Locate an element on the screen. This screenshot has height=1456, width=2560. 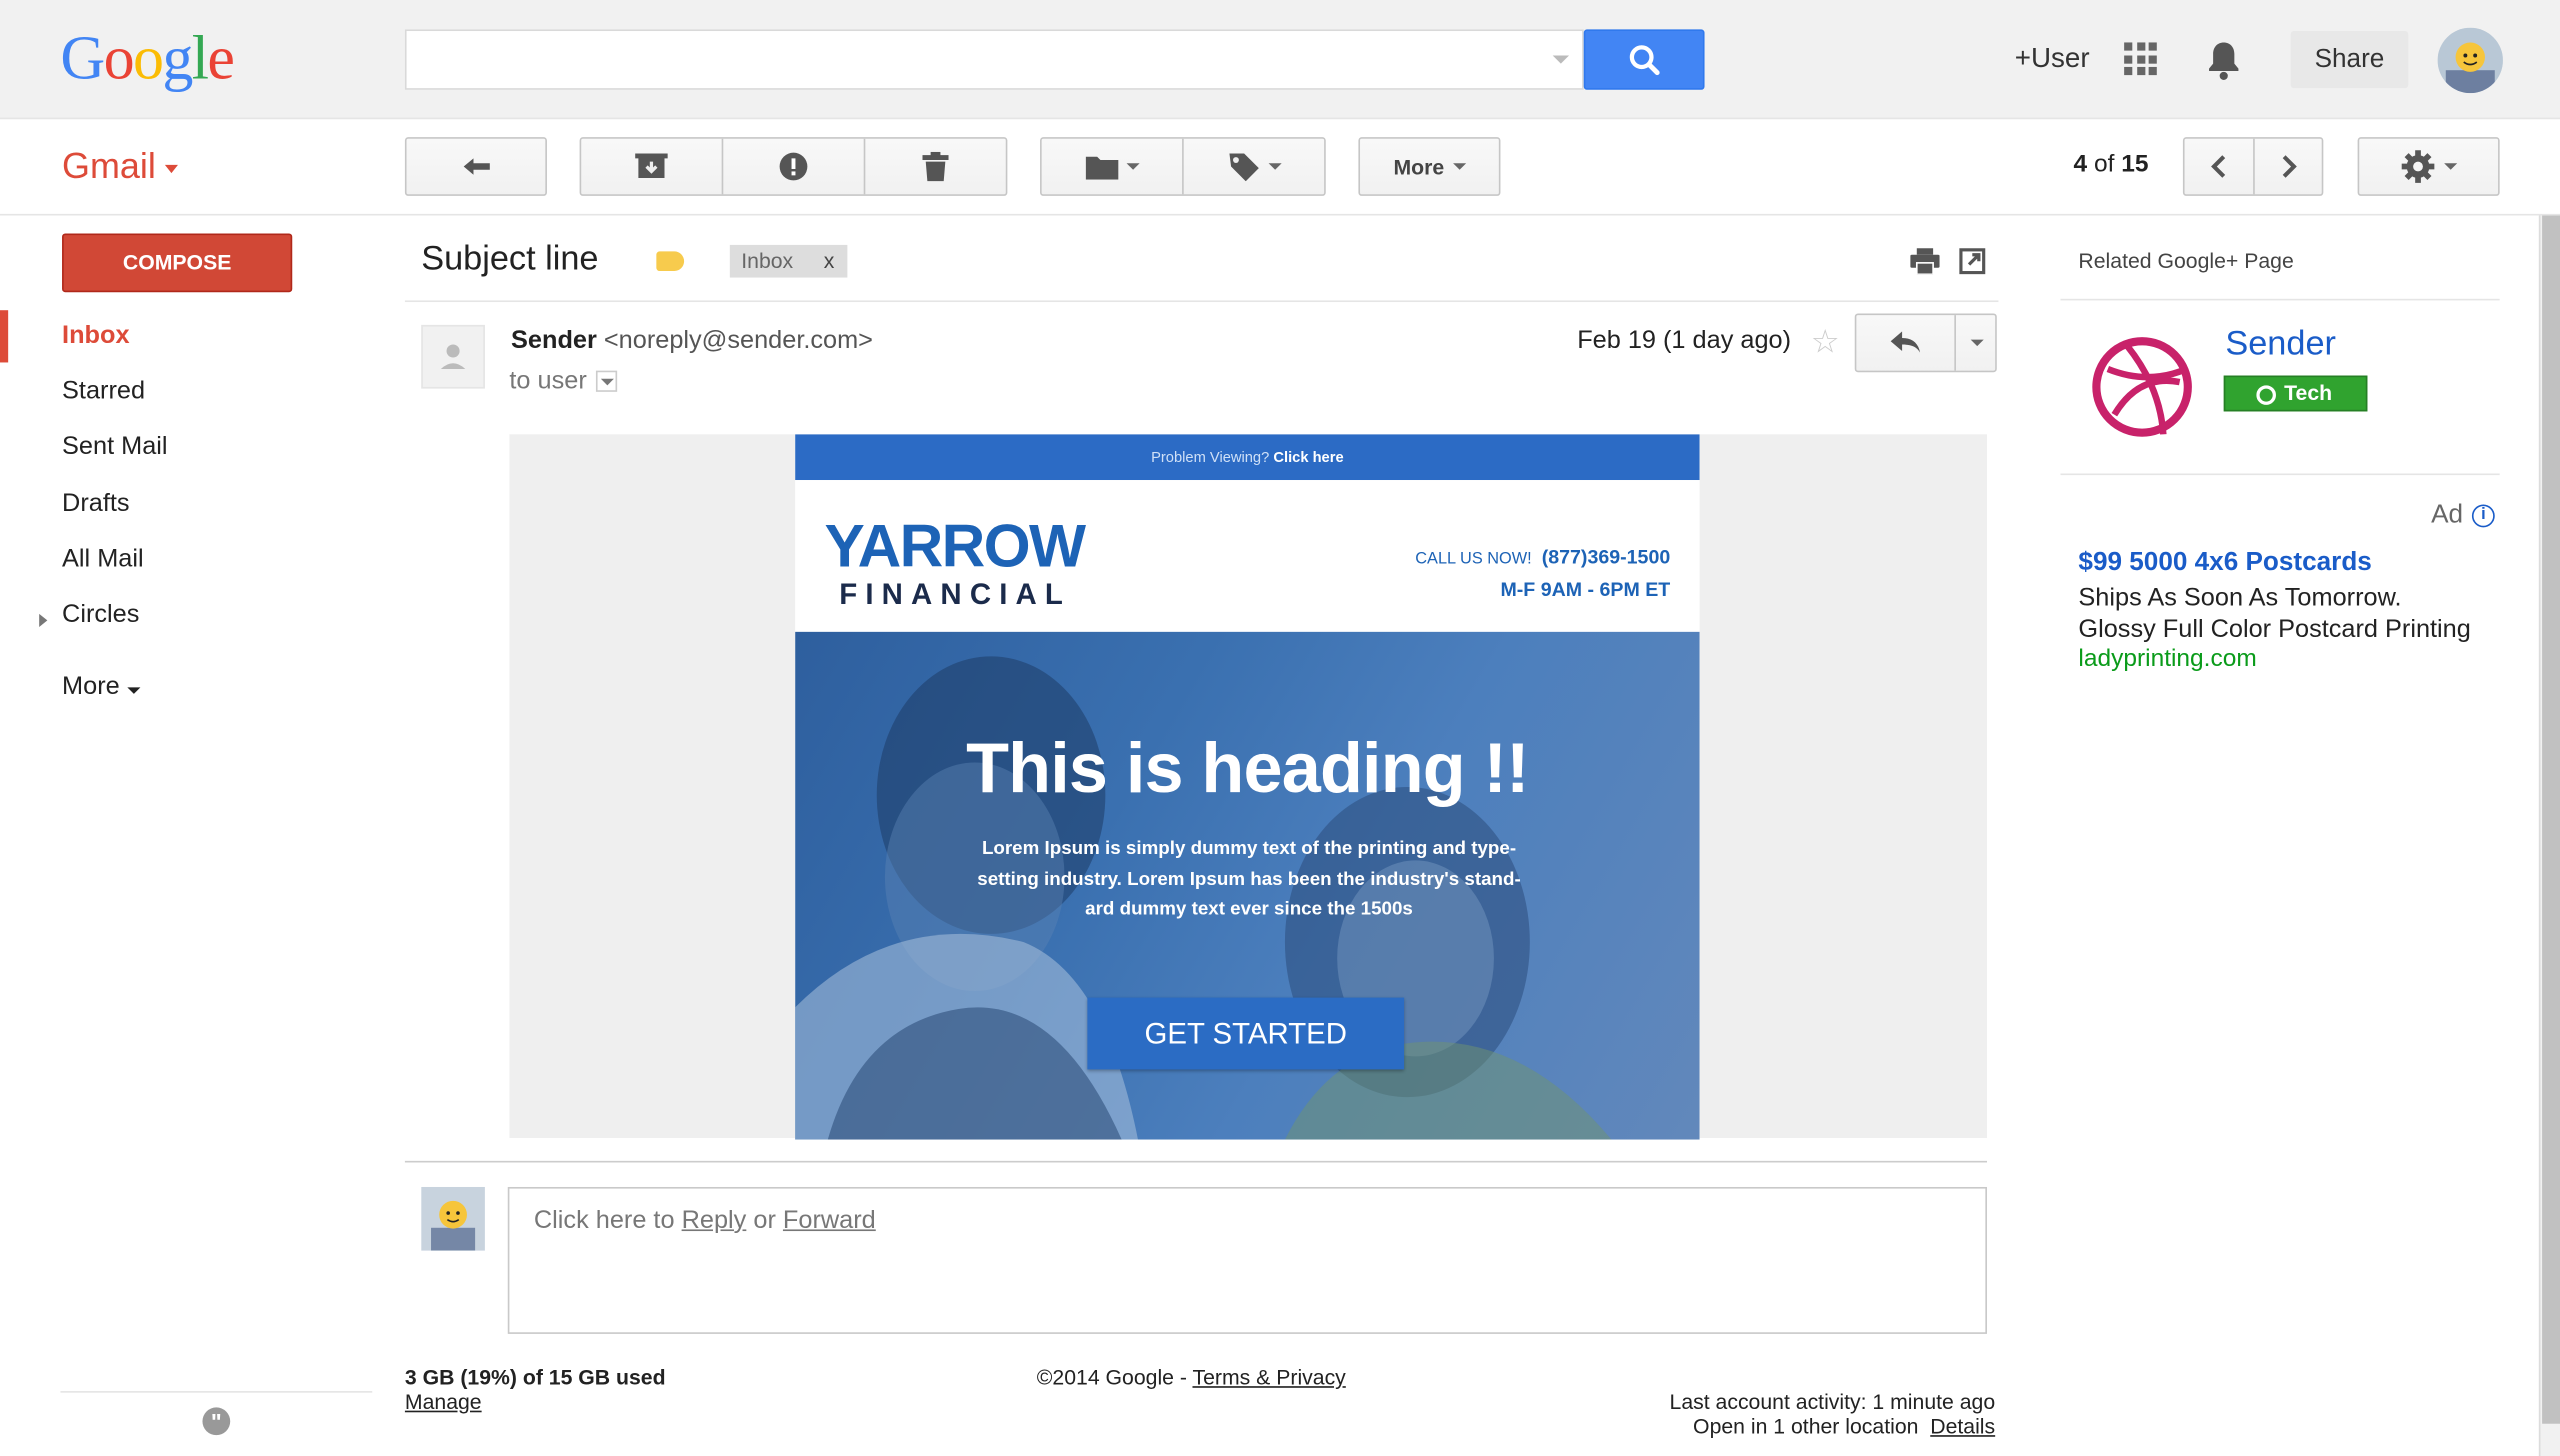
new-window-icon is located at coordinates (1972, 265).